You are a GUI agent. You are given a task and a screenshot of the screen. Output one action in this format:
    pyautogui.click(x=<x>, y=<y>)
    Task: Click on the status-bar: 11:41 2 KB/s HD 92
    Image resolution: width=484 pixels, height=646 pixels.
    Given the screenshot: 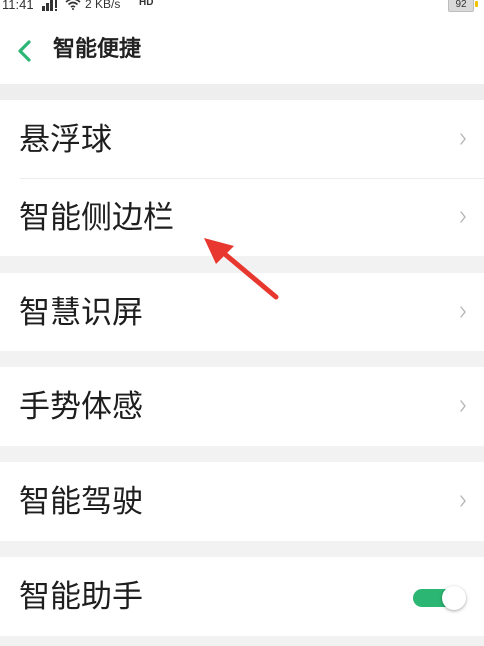 What is the action you would take?
    pyautogui.click(x=242, y=7)
    